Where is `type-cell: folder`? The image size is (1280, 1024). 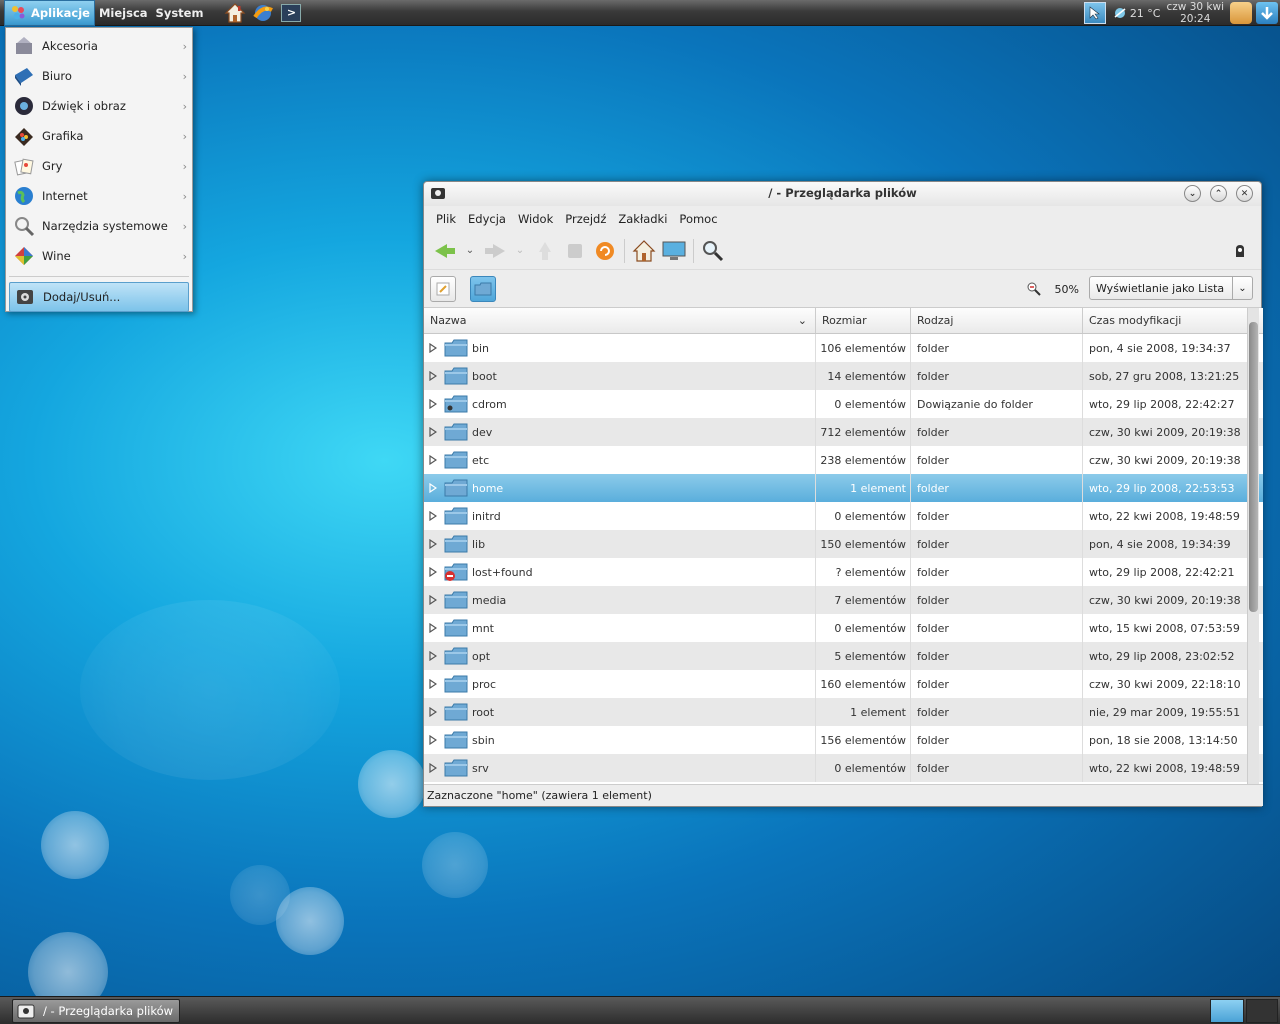 type-cell: folder is located at coordinates (997, 572).